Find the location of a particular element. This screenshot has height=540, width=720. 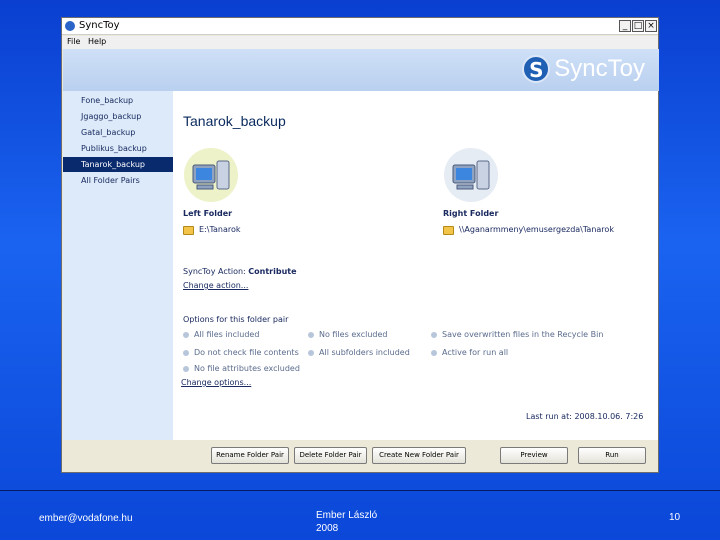

right-computer-icon is located at coordinates (471, 175).